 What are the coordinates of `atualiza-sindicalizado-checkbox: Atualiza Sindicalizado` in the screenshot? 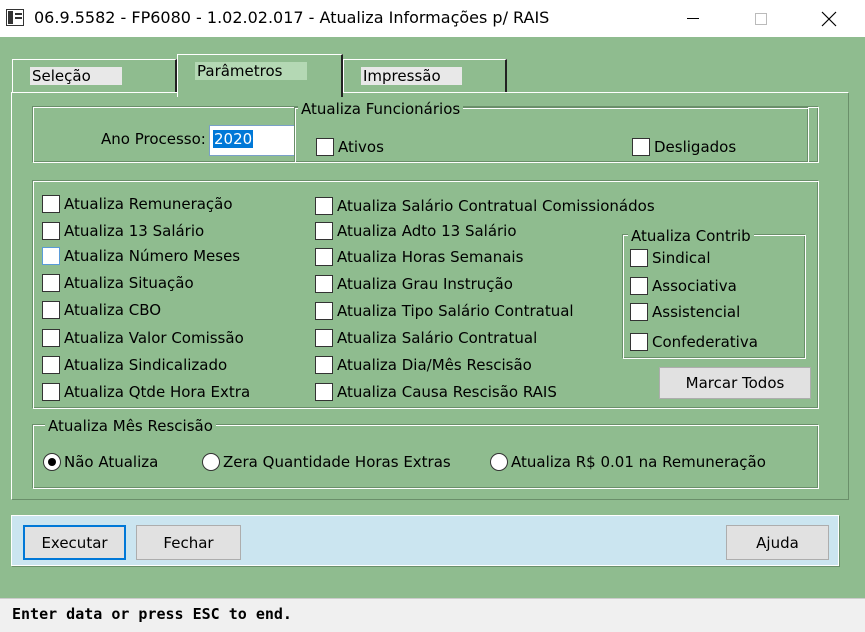 It's located at (134, 365).